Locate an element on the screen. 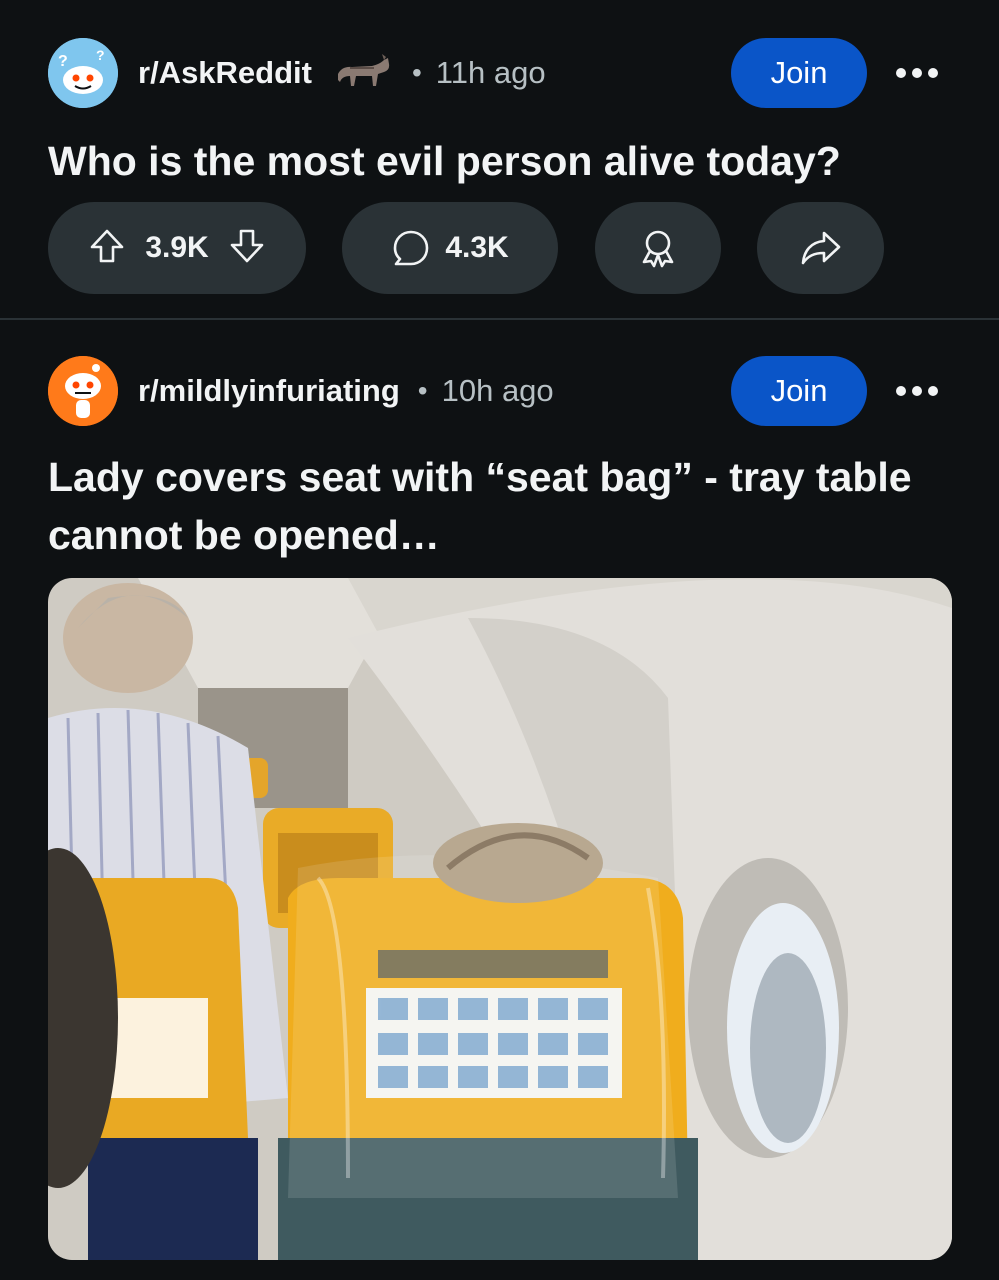  subreddit-name: r/mildlyinfuriating is located at coordinates (269, 391).